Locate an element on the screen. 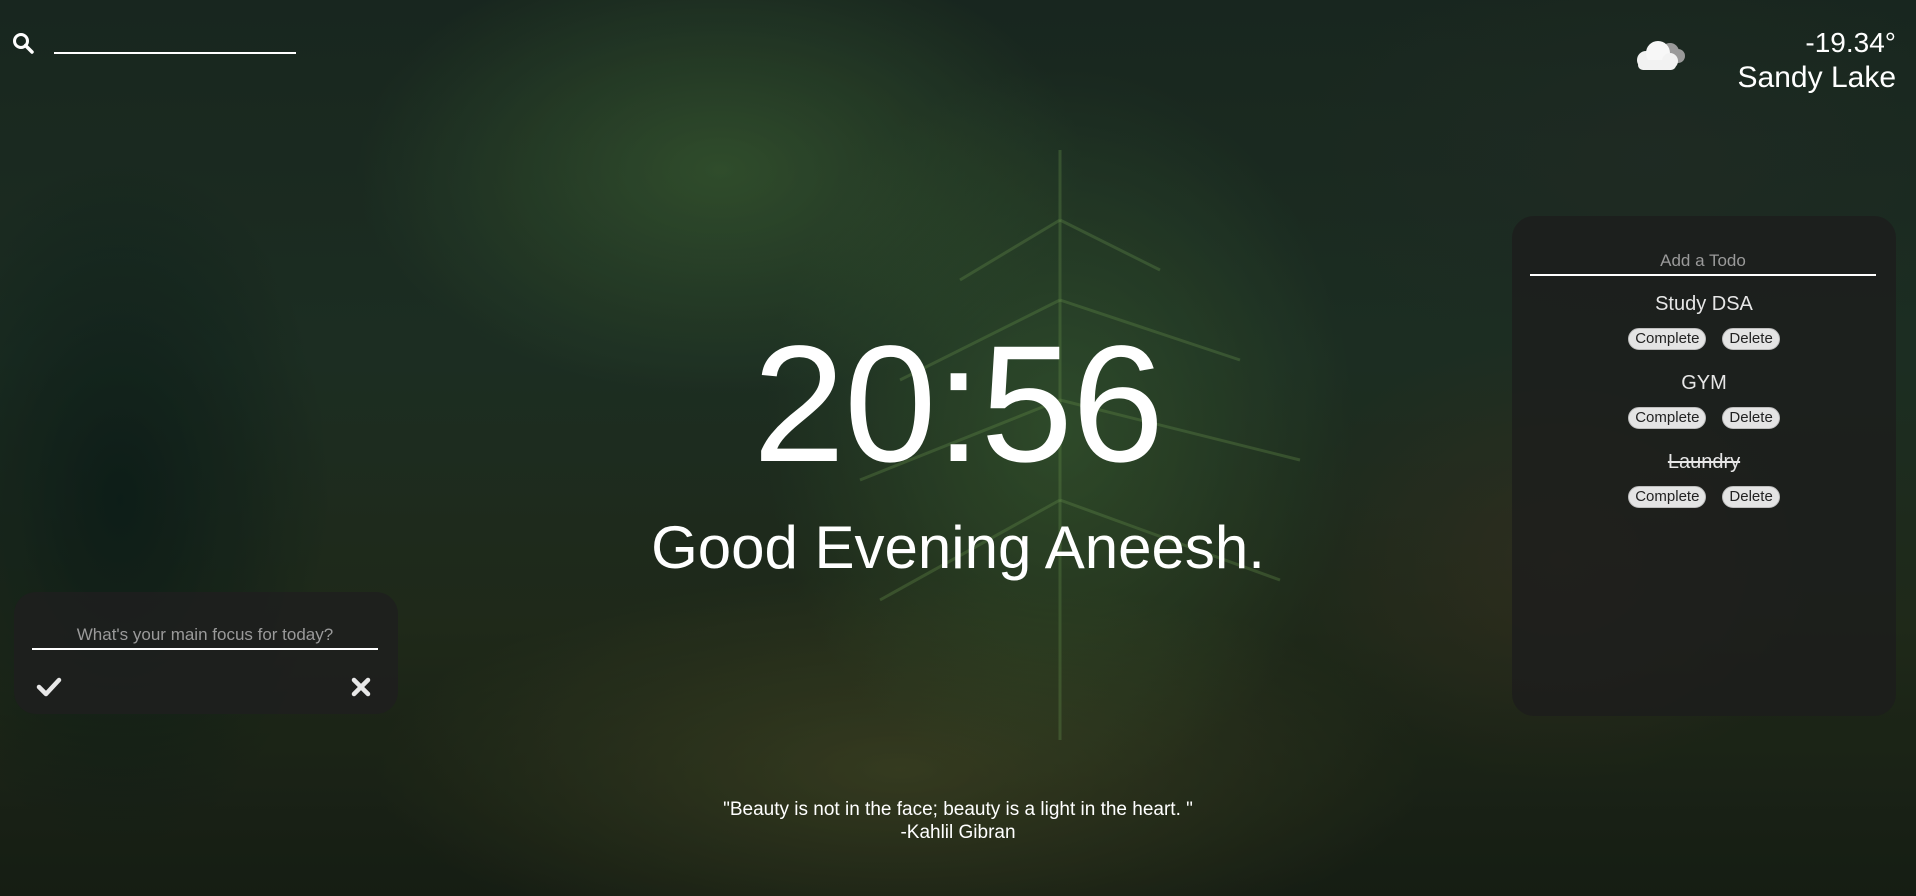 The width and height of the screenshot is (1916, 896). todo-item: Laundry Complete Delete is located at coordinates (1704, 489).